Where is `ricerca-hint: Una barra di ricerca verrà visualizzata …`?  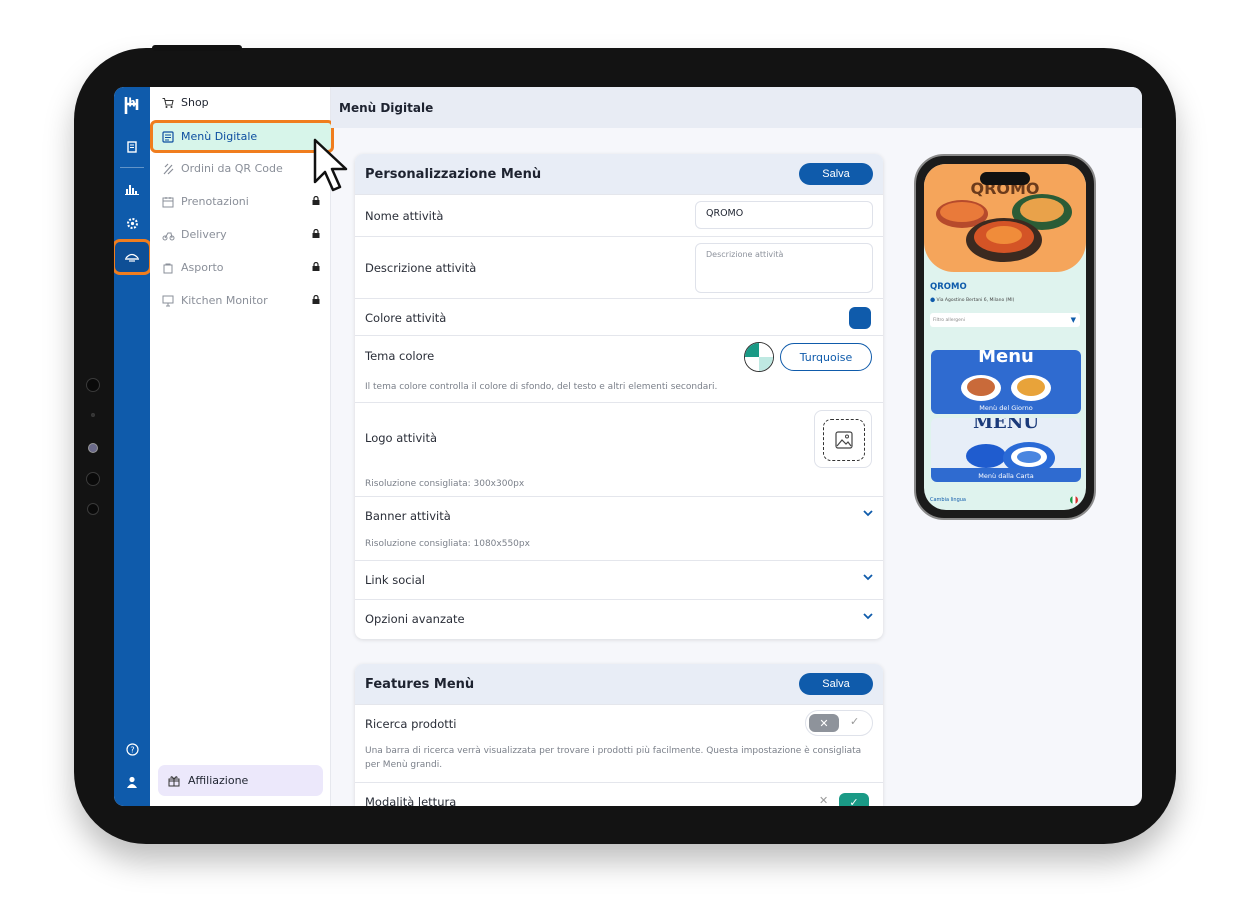
ricerca-hint: Una barra di ricerca verrà visualizzata … is located at coordinates (613, 758).